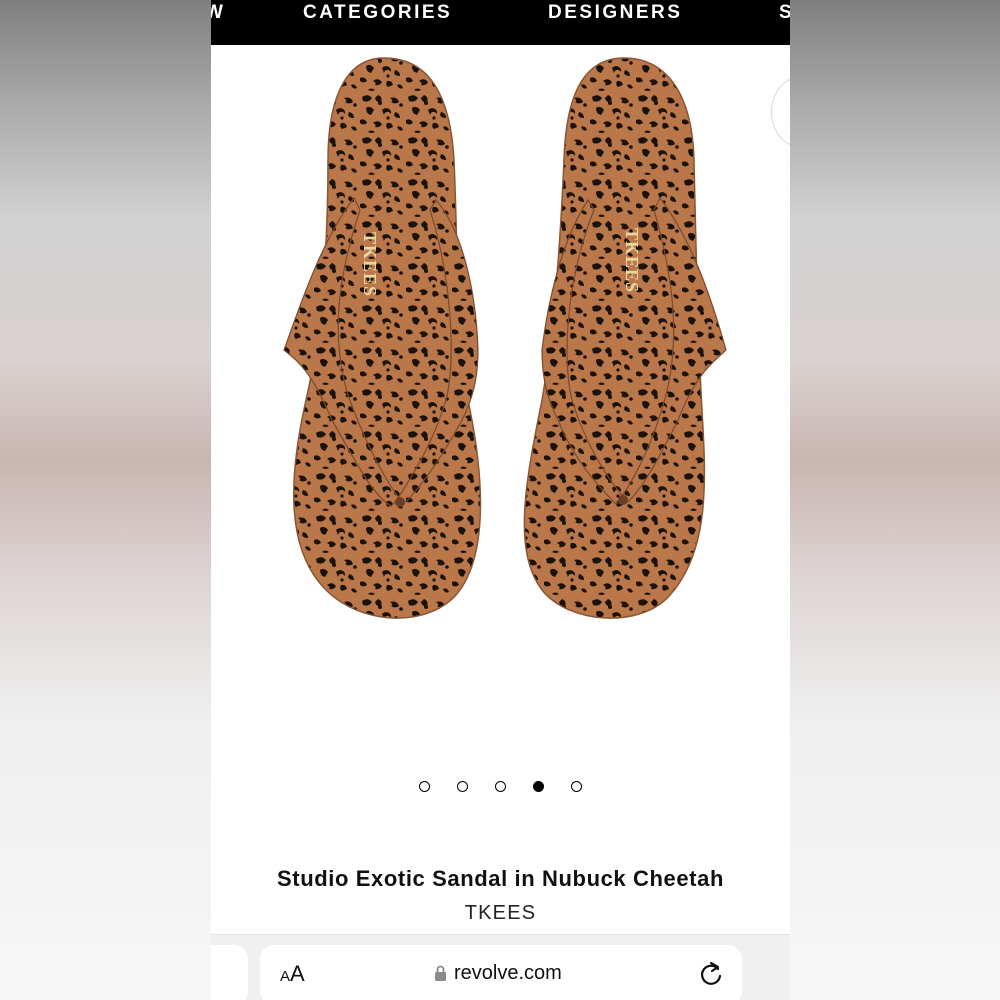 This screenshot has width=1000, height=1000. Describe the element at coordinates (784, 13) in the screenshot. I see `nav-item-cut-right: S` at that location.